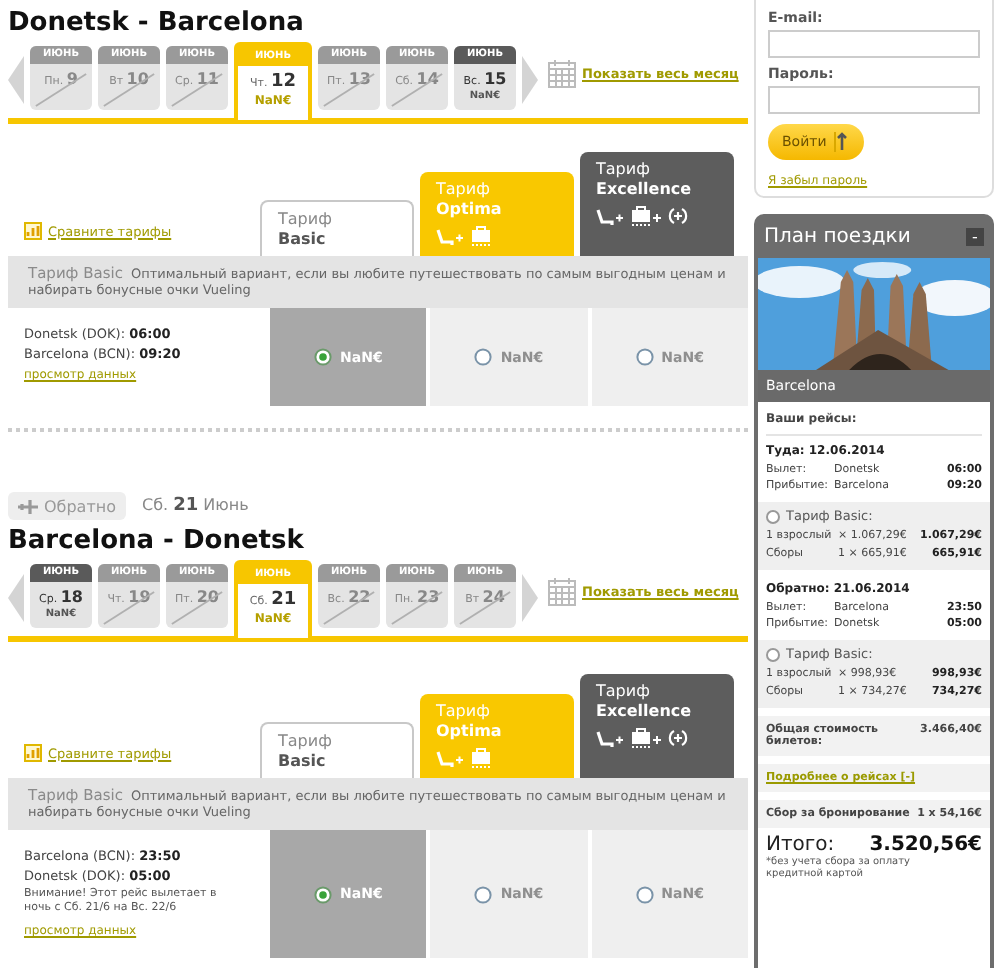  I want to click on grand-total-label: Итого:, so click(800, 845).